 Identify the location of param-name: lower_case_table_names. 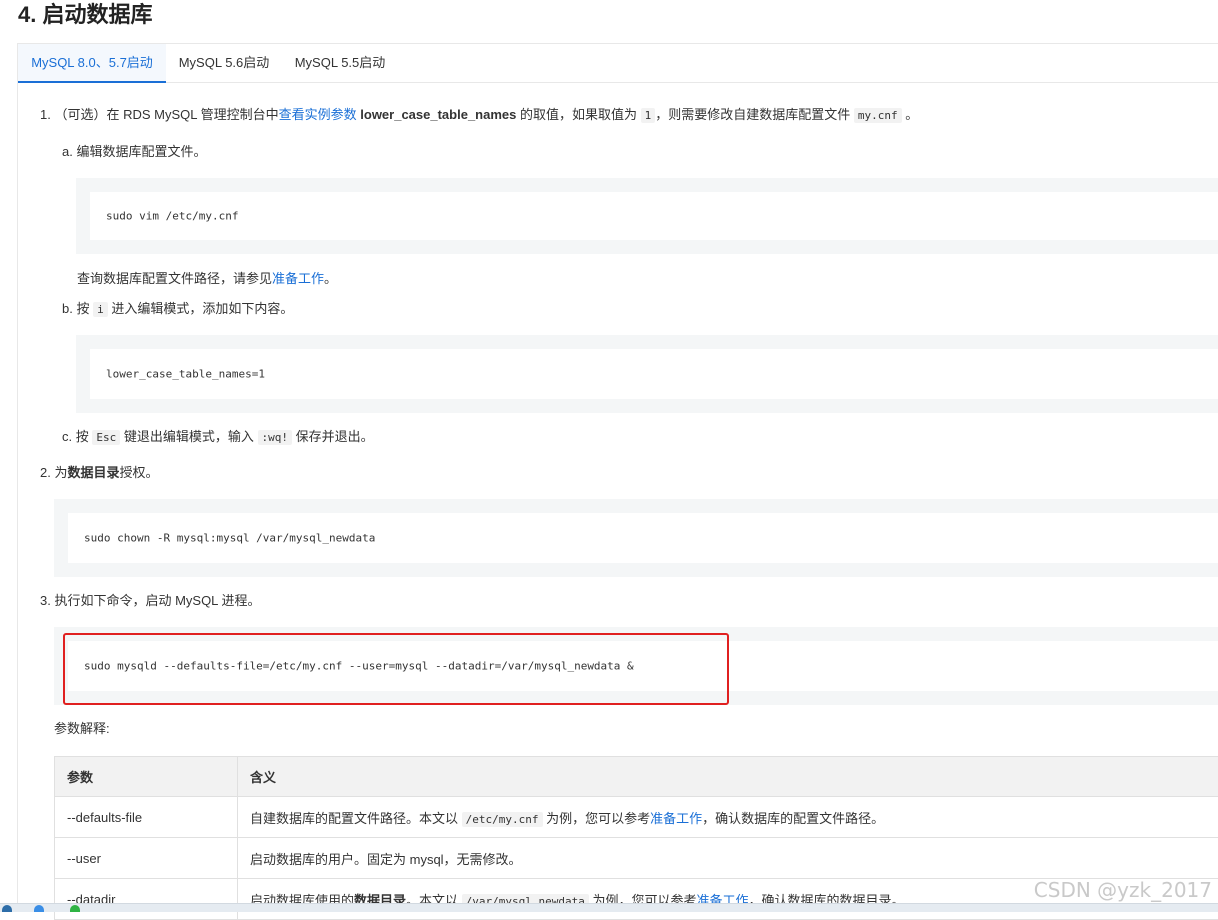
(438, 114).